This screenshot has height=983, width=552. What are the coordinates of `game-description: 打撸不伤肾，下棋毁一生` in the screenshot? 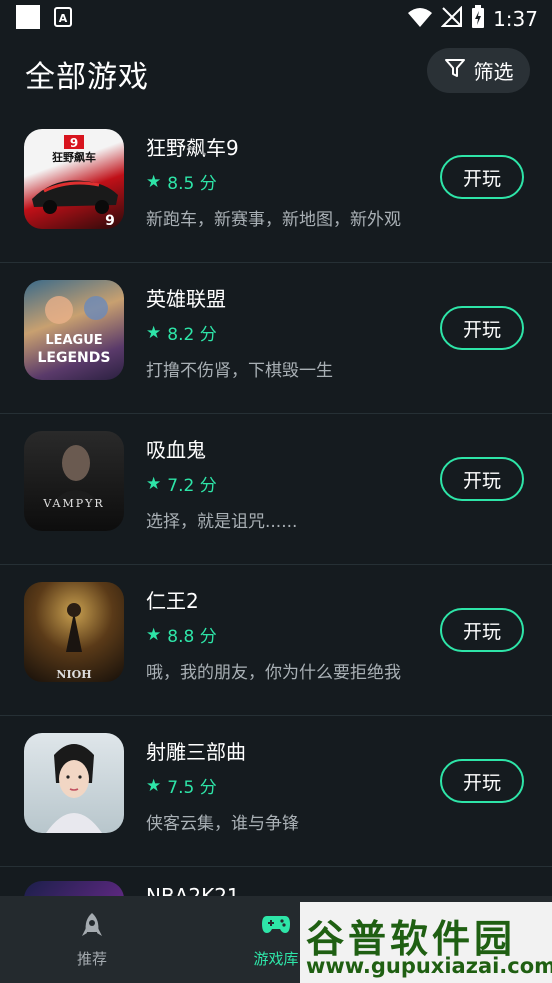 It's located at (239, 371).